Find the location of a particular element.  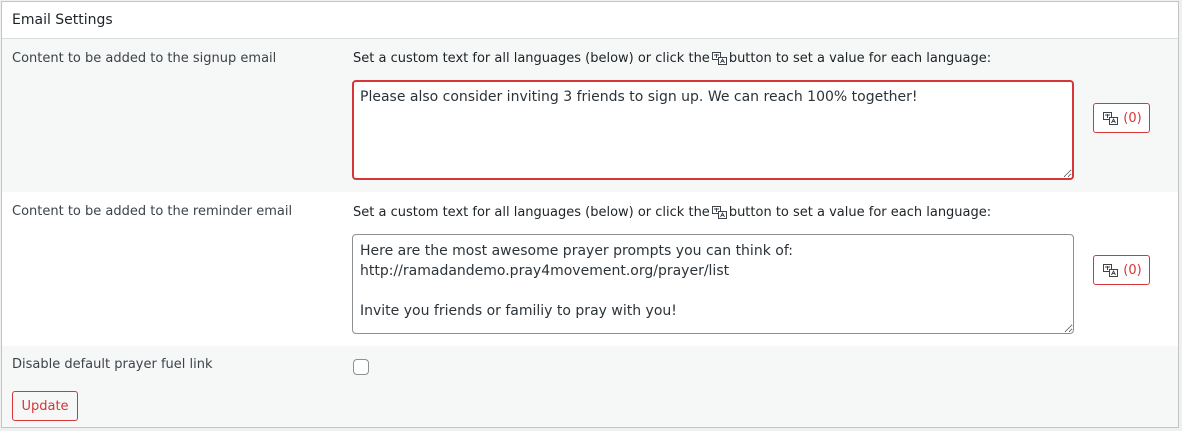

signup-languages-count: (0) is located at coordinates (1132, 118).